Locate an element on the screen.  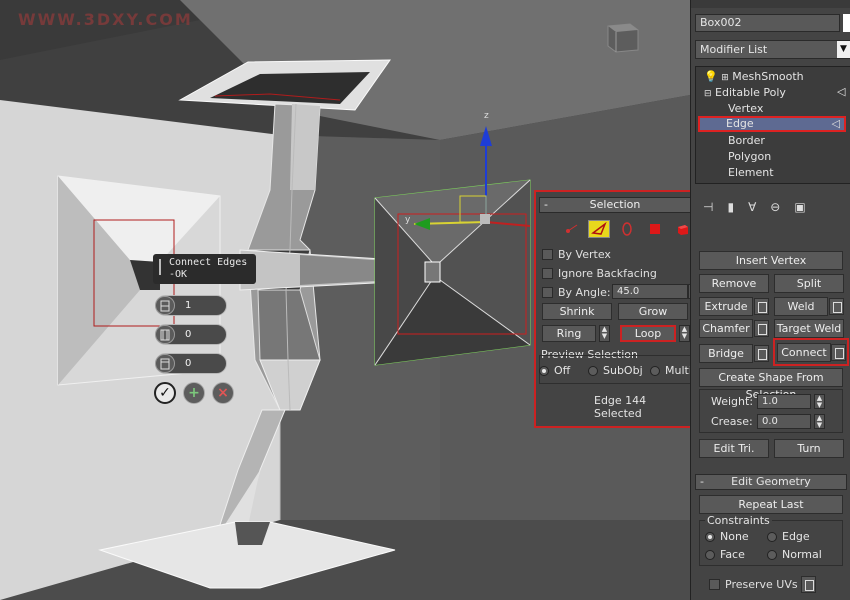
pinch-value: 0 is located at coordinates (188, 334).